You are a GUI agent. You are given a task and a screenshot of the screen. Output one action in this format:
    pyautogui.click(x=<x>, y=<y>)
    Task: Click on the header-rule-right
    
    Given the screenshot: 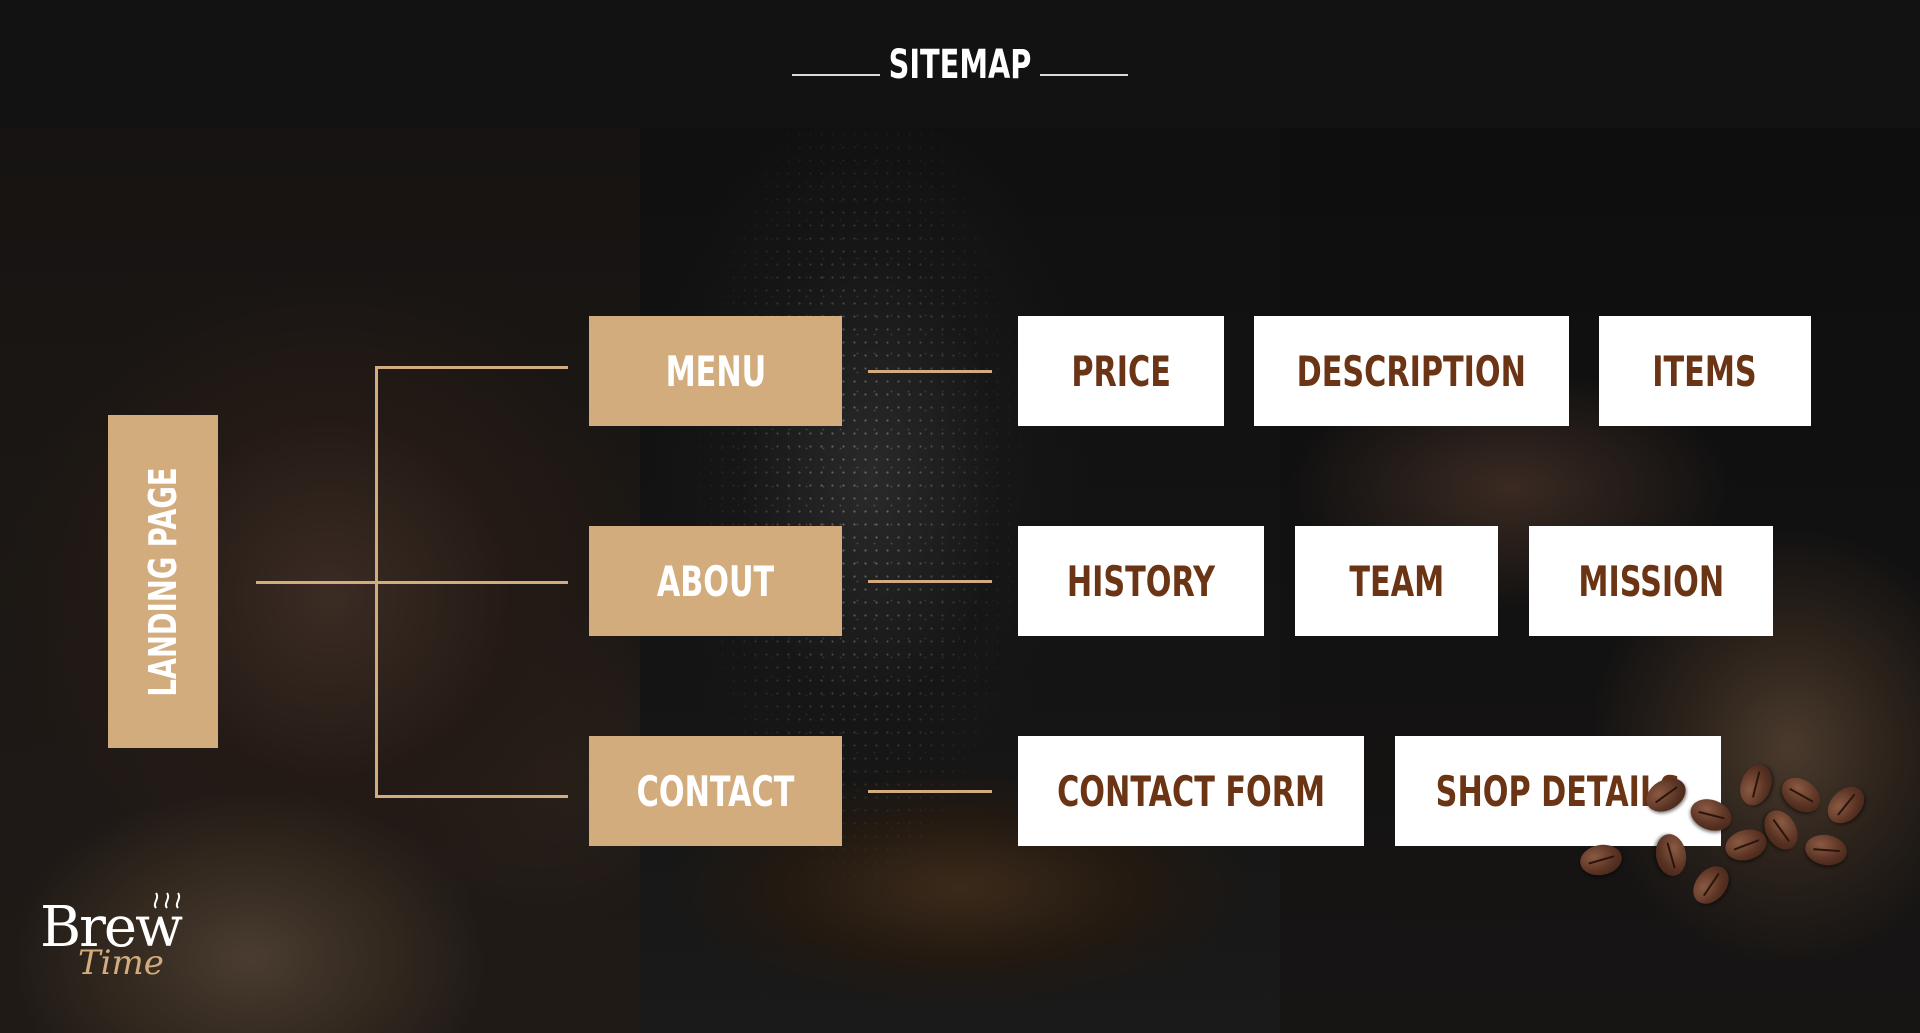 What is the action you would take?
    pyautogui.click(x=1084, y=75)
    